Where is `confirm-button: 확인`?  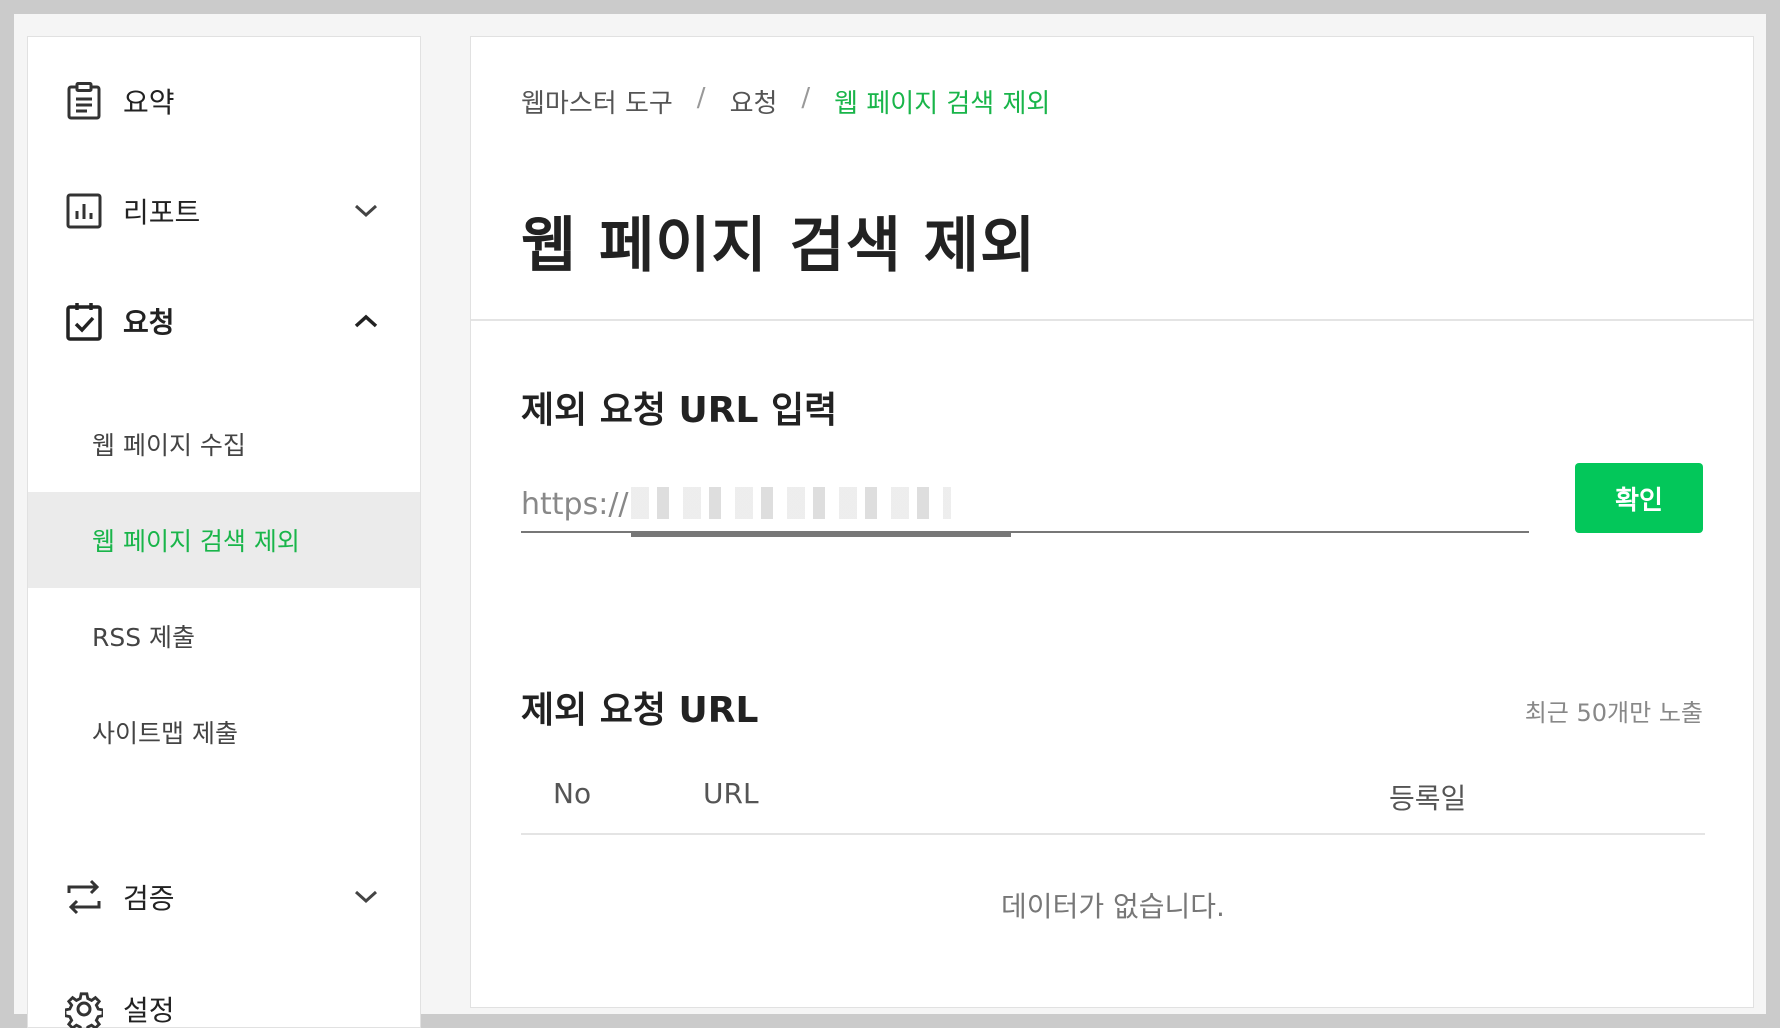
confirm-button: 확인 is located at coordinates (1639, 498).